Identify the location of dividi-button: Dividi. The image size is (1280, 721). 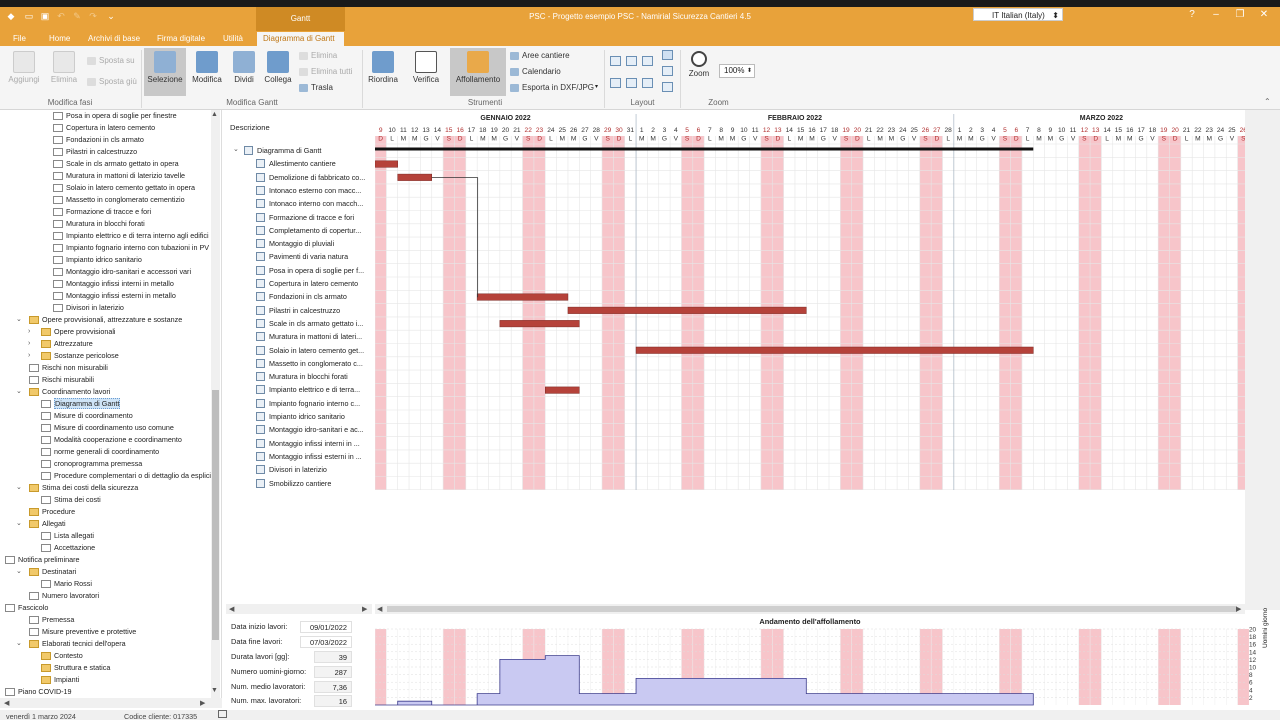
(244, 72).